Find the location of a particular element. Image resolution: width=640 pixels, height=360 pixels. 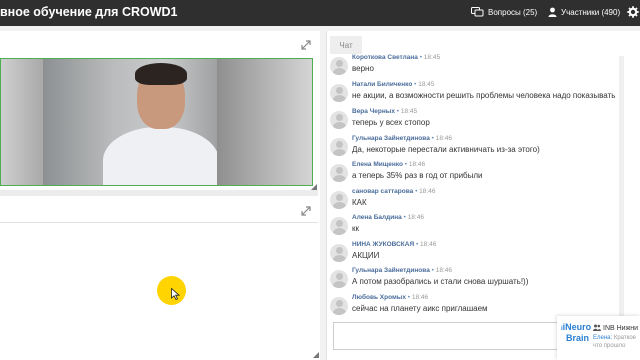

message-text: КАК is located at coordinates (359, 202).